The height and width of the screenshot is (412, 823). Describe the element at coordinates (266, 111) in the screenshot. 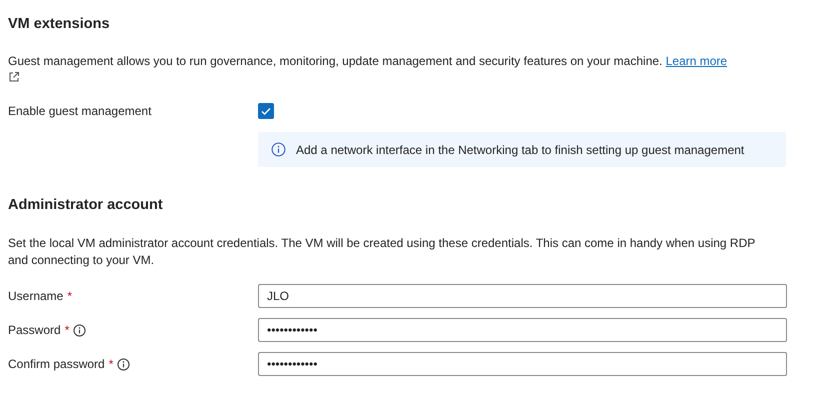

I see `checkbox` at that location.